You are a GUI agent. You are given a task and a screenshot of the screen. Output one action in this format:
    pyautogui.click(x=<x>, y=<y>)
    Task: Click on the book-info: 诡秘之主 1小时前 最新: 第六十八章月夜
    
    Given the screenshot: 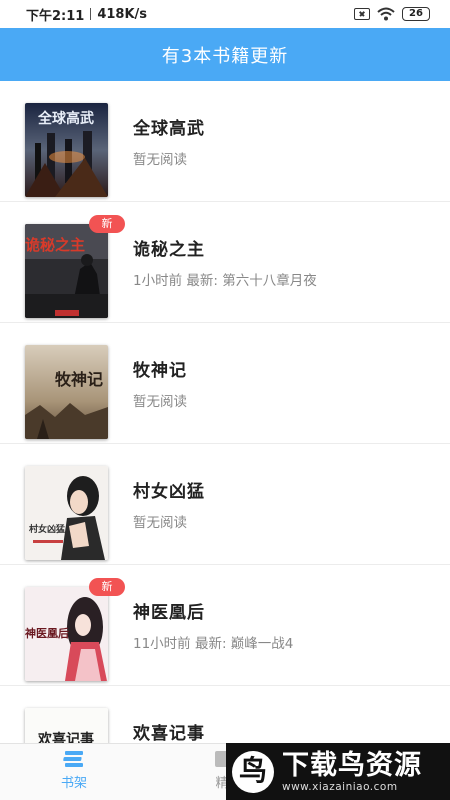 What is the action you would take?
    pyautogui.click(x=281, y=262)
    